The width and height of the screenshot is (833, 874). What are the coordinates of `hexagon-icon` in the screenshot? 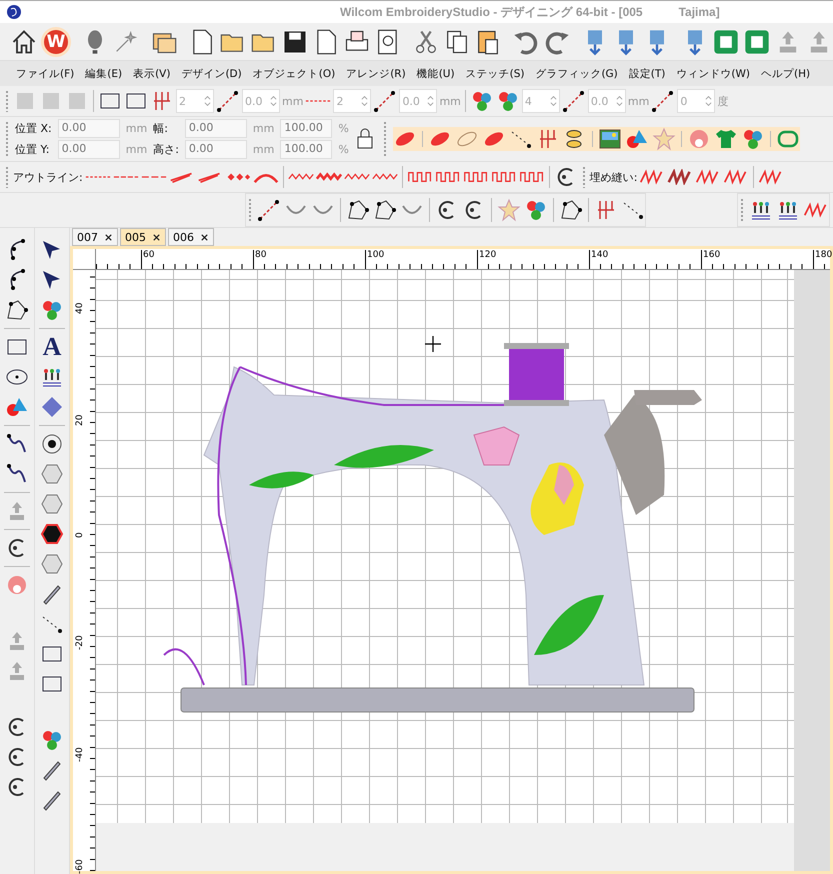 It's located at (52, 474).